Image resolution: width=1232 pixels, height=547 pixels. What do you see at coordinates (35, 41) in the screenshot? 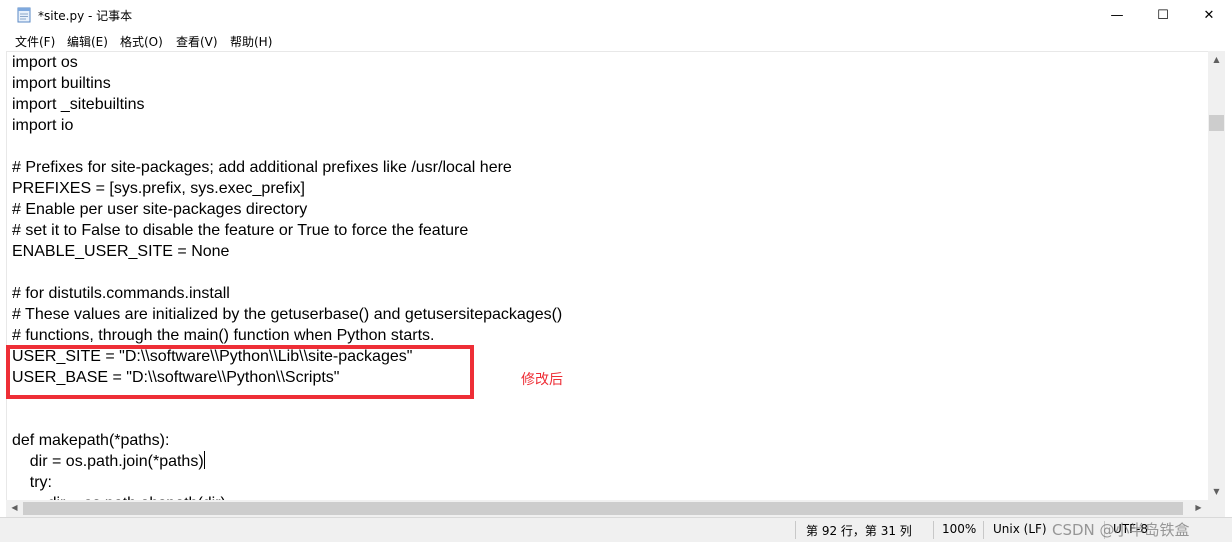
I see `menu-file: 文件(F)` at bounding box center [35, 41].